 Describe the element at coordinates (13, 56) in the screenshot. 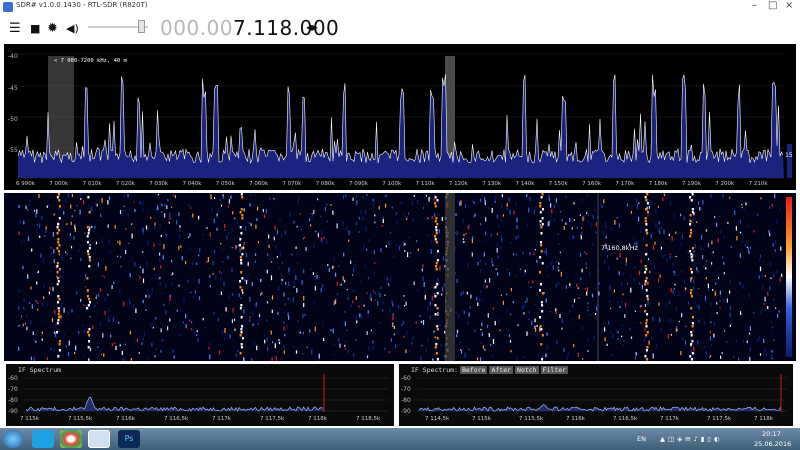

I see `spectrum-y-tick: -40` at that location.